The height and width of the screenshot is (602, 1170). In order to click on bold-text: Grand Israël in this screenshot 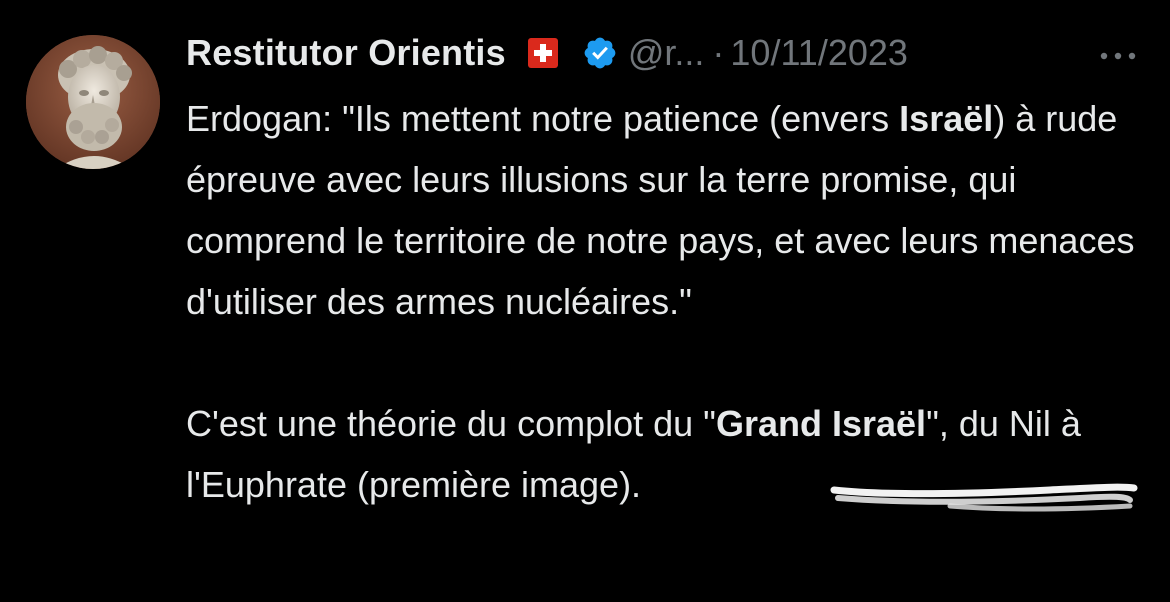, I will do `click(821, 423)`.